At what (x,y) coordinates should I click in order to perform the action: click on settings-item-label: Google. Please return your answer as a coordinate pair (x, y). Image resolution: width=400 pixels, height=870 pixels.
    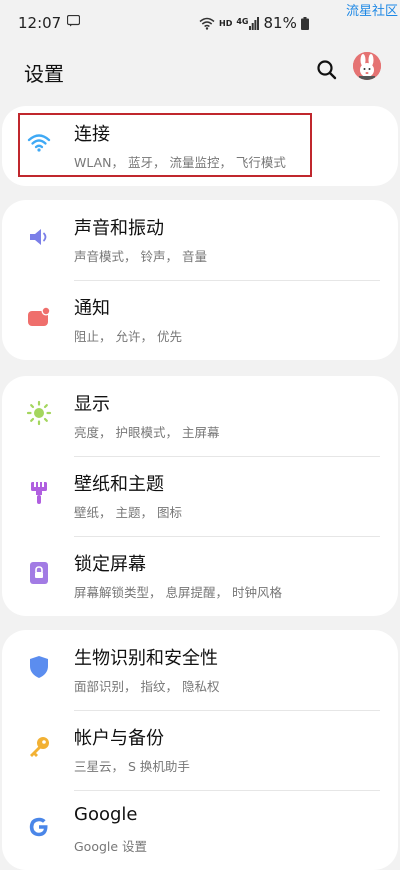
    Looking at the image, I should click on (106, 814).